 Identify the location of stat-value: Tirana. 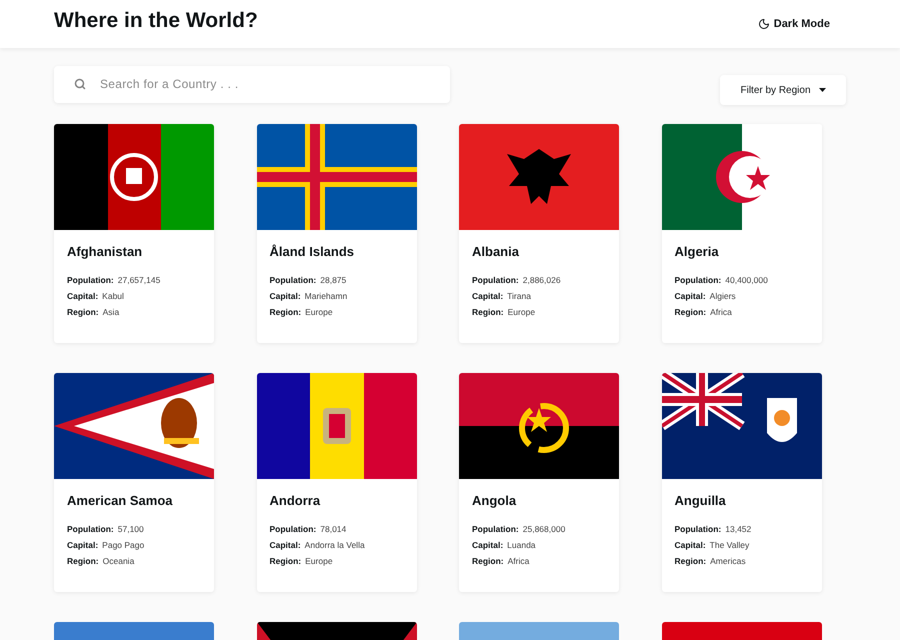
(519, 296).